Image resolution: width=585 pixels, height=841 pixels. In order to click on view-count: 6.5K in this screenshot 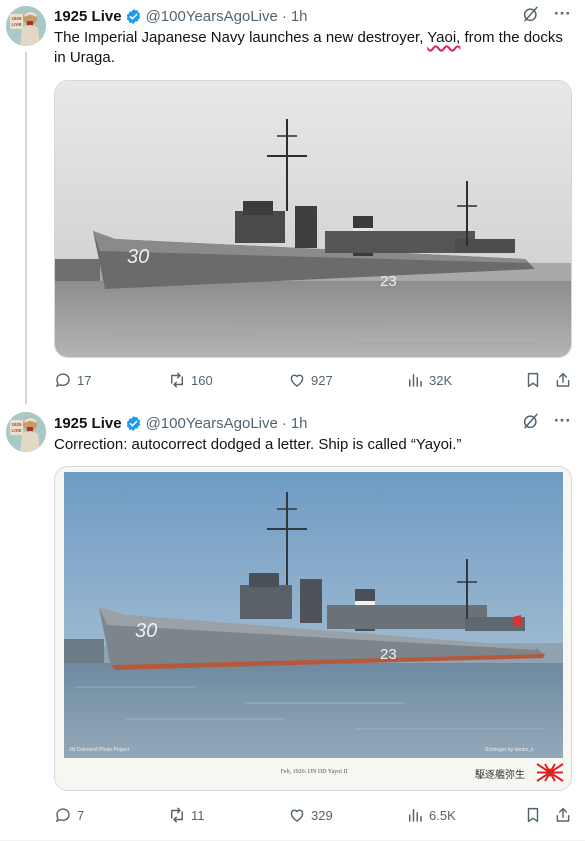, I will do `click(442, 815)`.